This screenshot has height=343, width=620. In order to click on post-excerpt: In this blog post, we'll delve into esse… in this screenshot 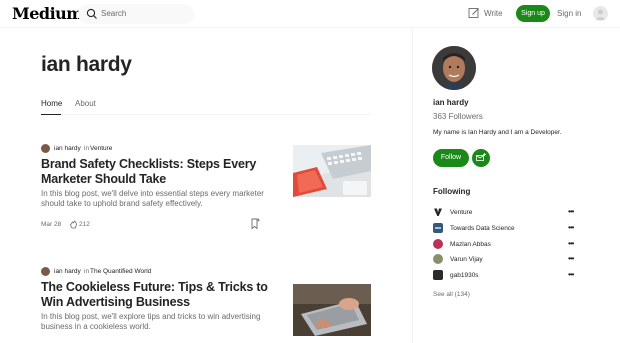, I will do `click(158, 199)`.